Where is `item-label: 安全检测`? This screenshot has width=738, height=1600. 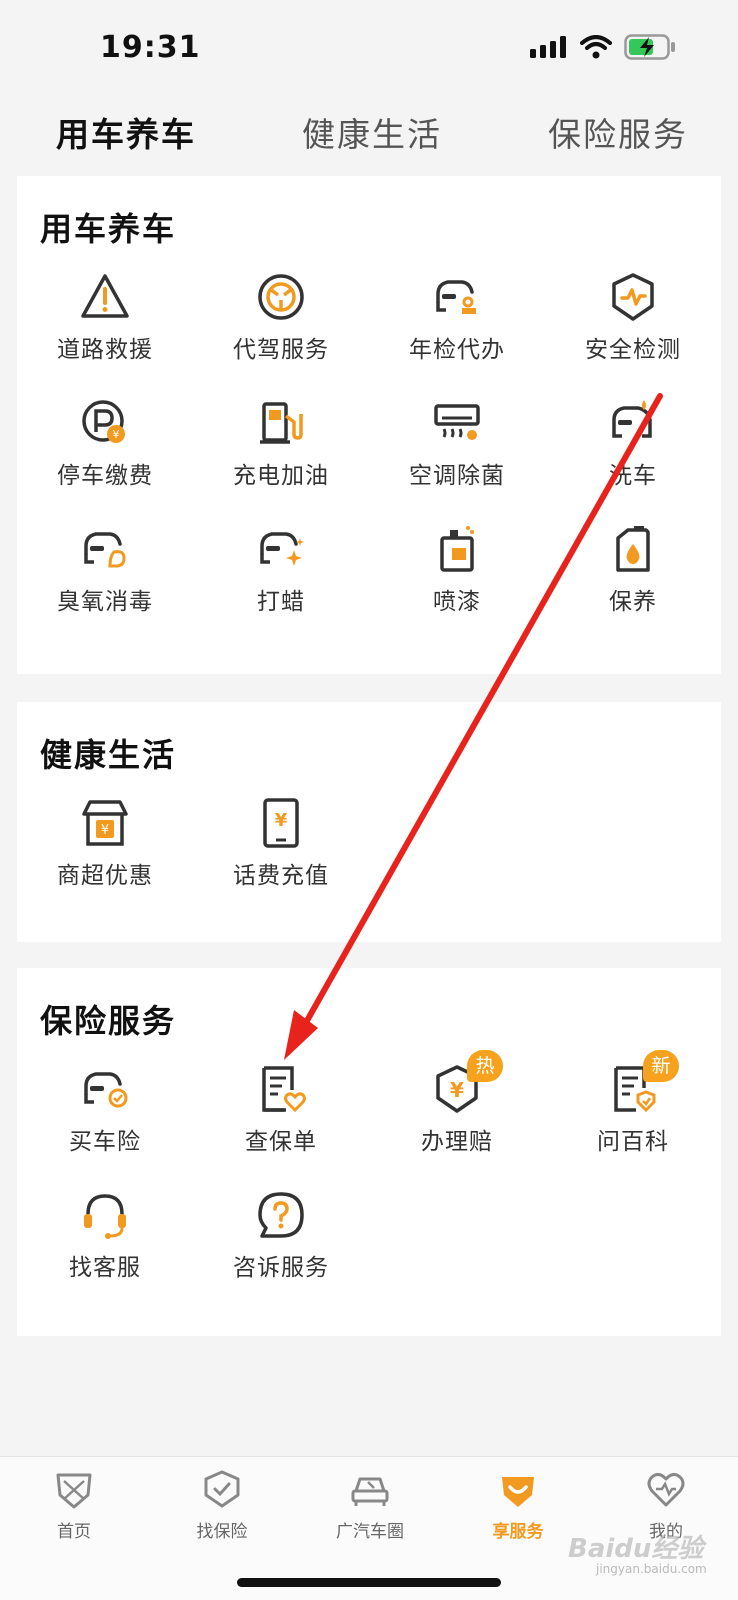 item-label: 安全检测 is located at coordinates (633, 350).